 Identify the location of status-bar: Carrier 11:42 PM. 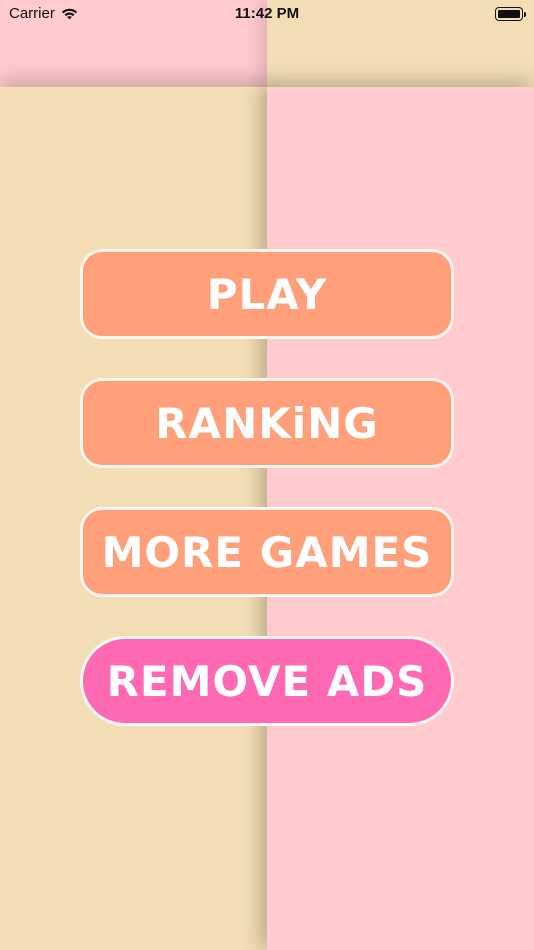
(267, 14).